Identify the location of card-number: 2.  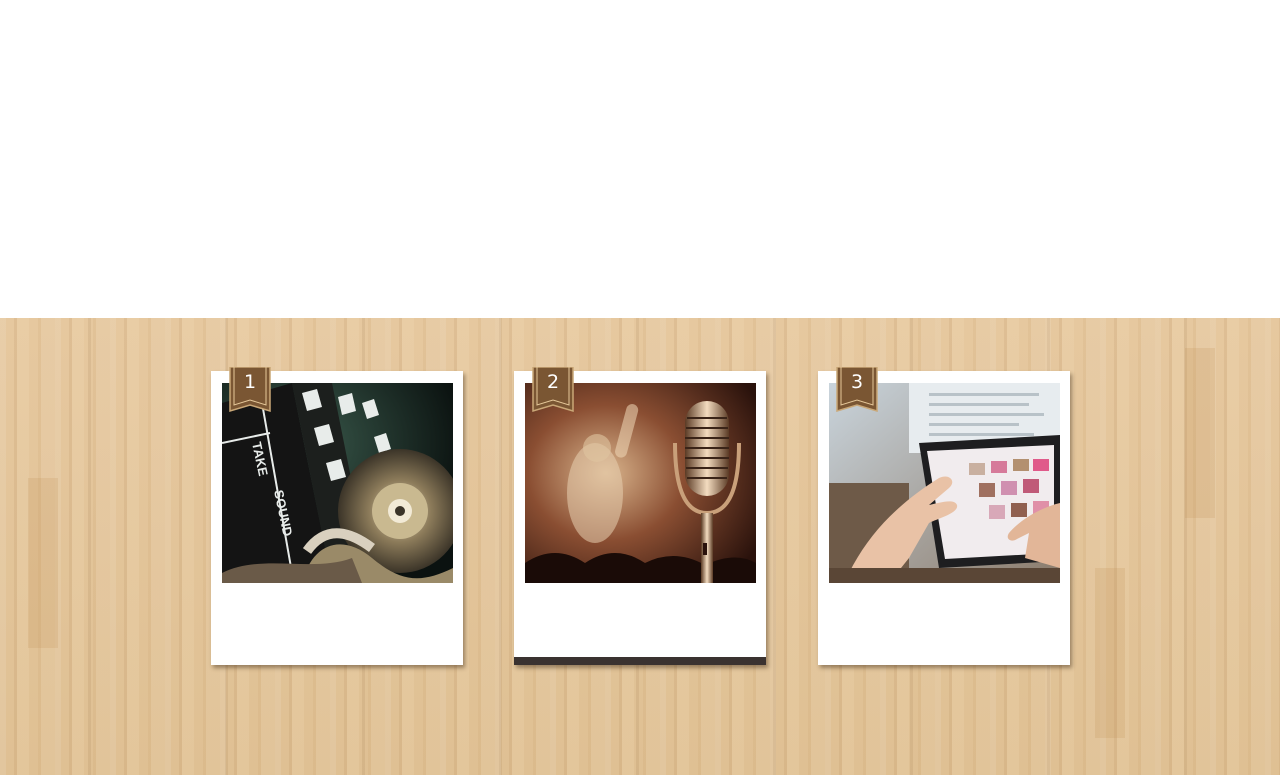
(553, 382).